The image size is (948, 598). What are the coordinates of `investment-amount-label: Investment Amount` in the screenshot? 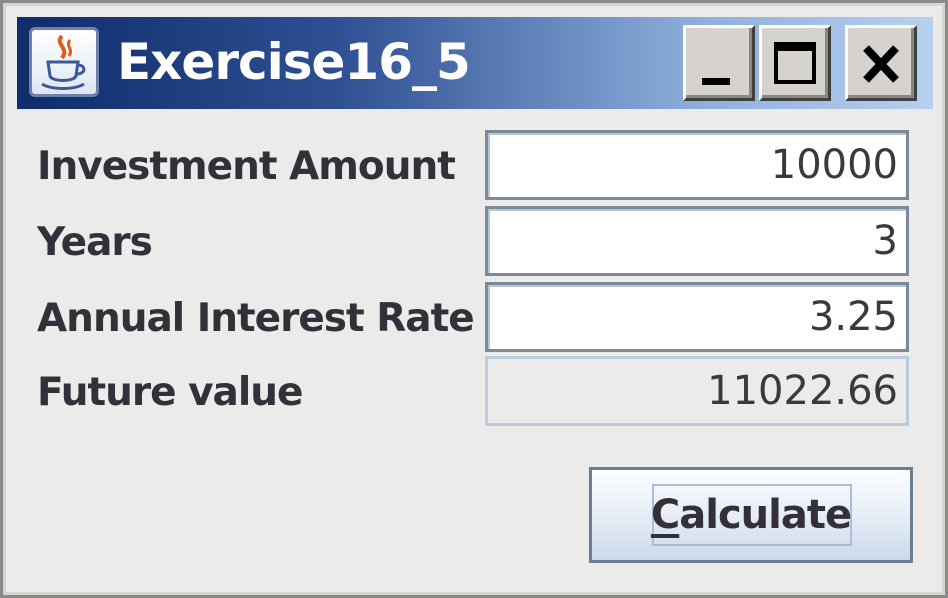 It's located at (246, 166).